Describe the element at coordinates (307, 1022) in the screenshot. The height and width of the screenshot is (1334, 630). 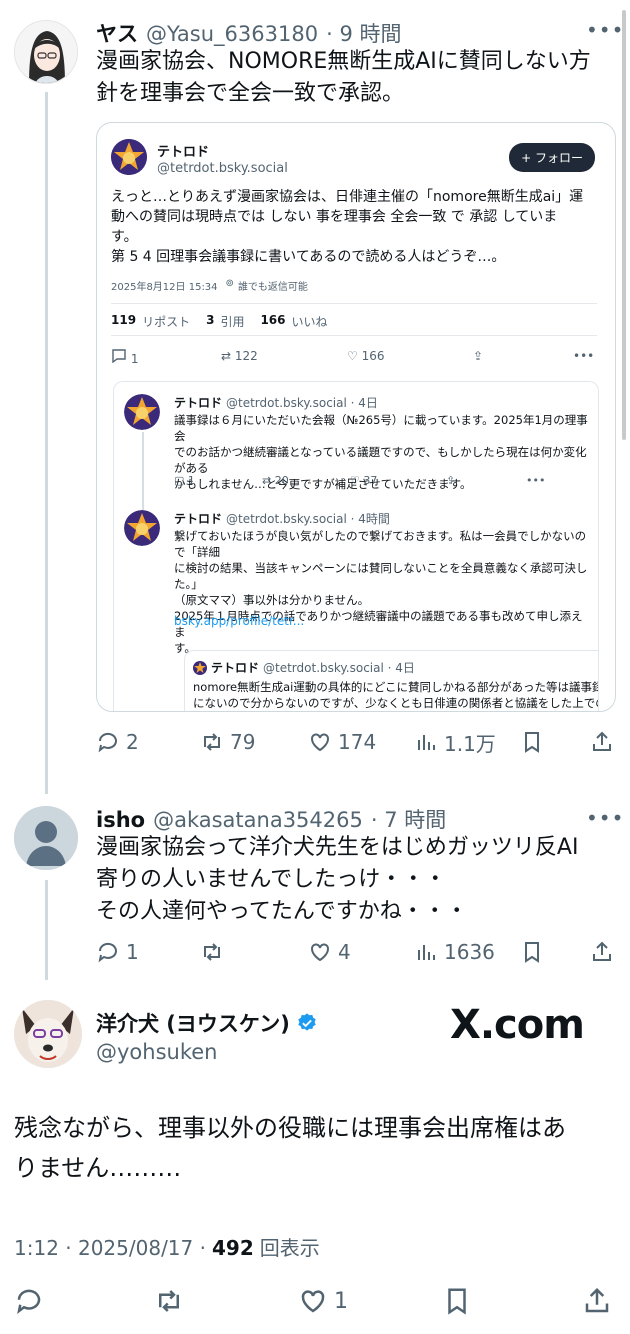
I see `verified-badge-icon` at that location.